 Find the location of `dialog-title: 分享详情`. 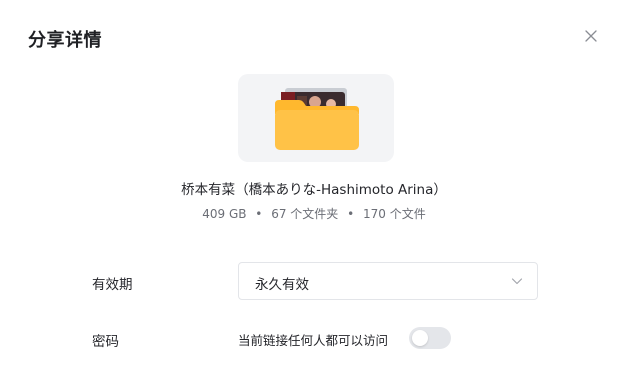

dialog-title: 分享详情 is located at coordinates (65, 40).